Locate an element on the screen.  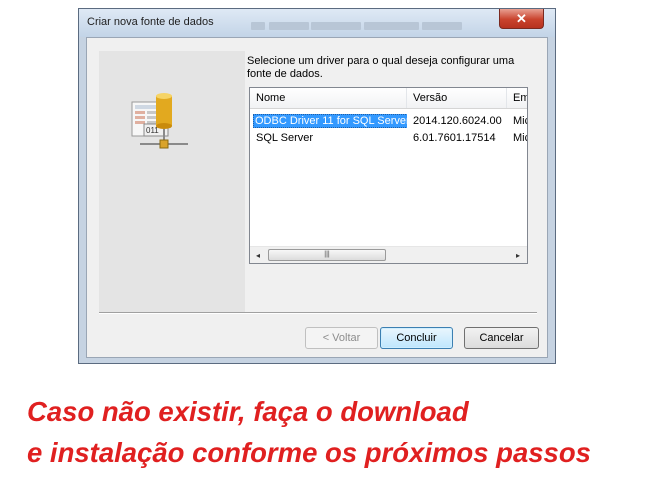
caption-line-1: Caso não existir, faça o download is located at coordinates (248, 411).